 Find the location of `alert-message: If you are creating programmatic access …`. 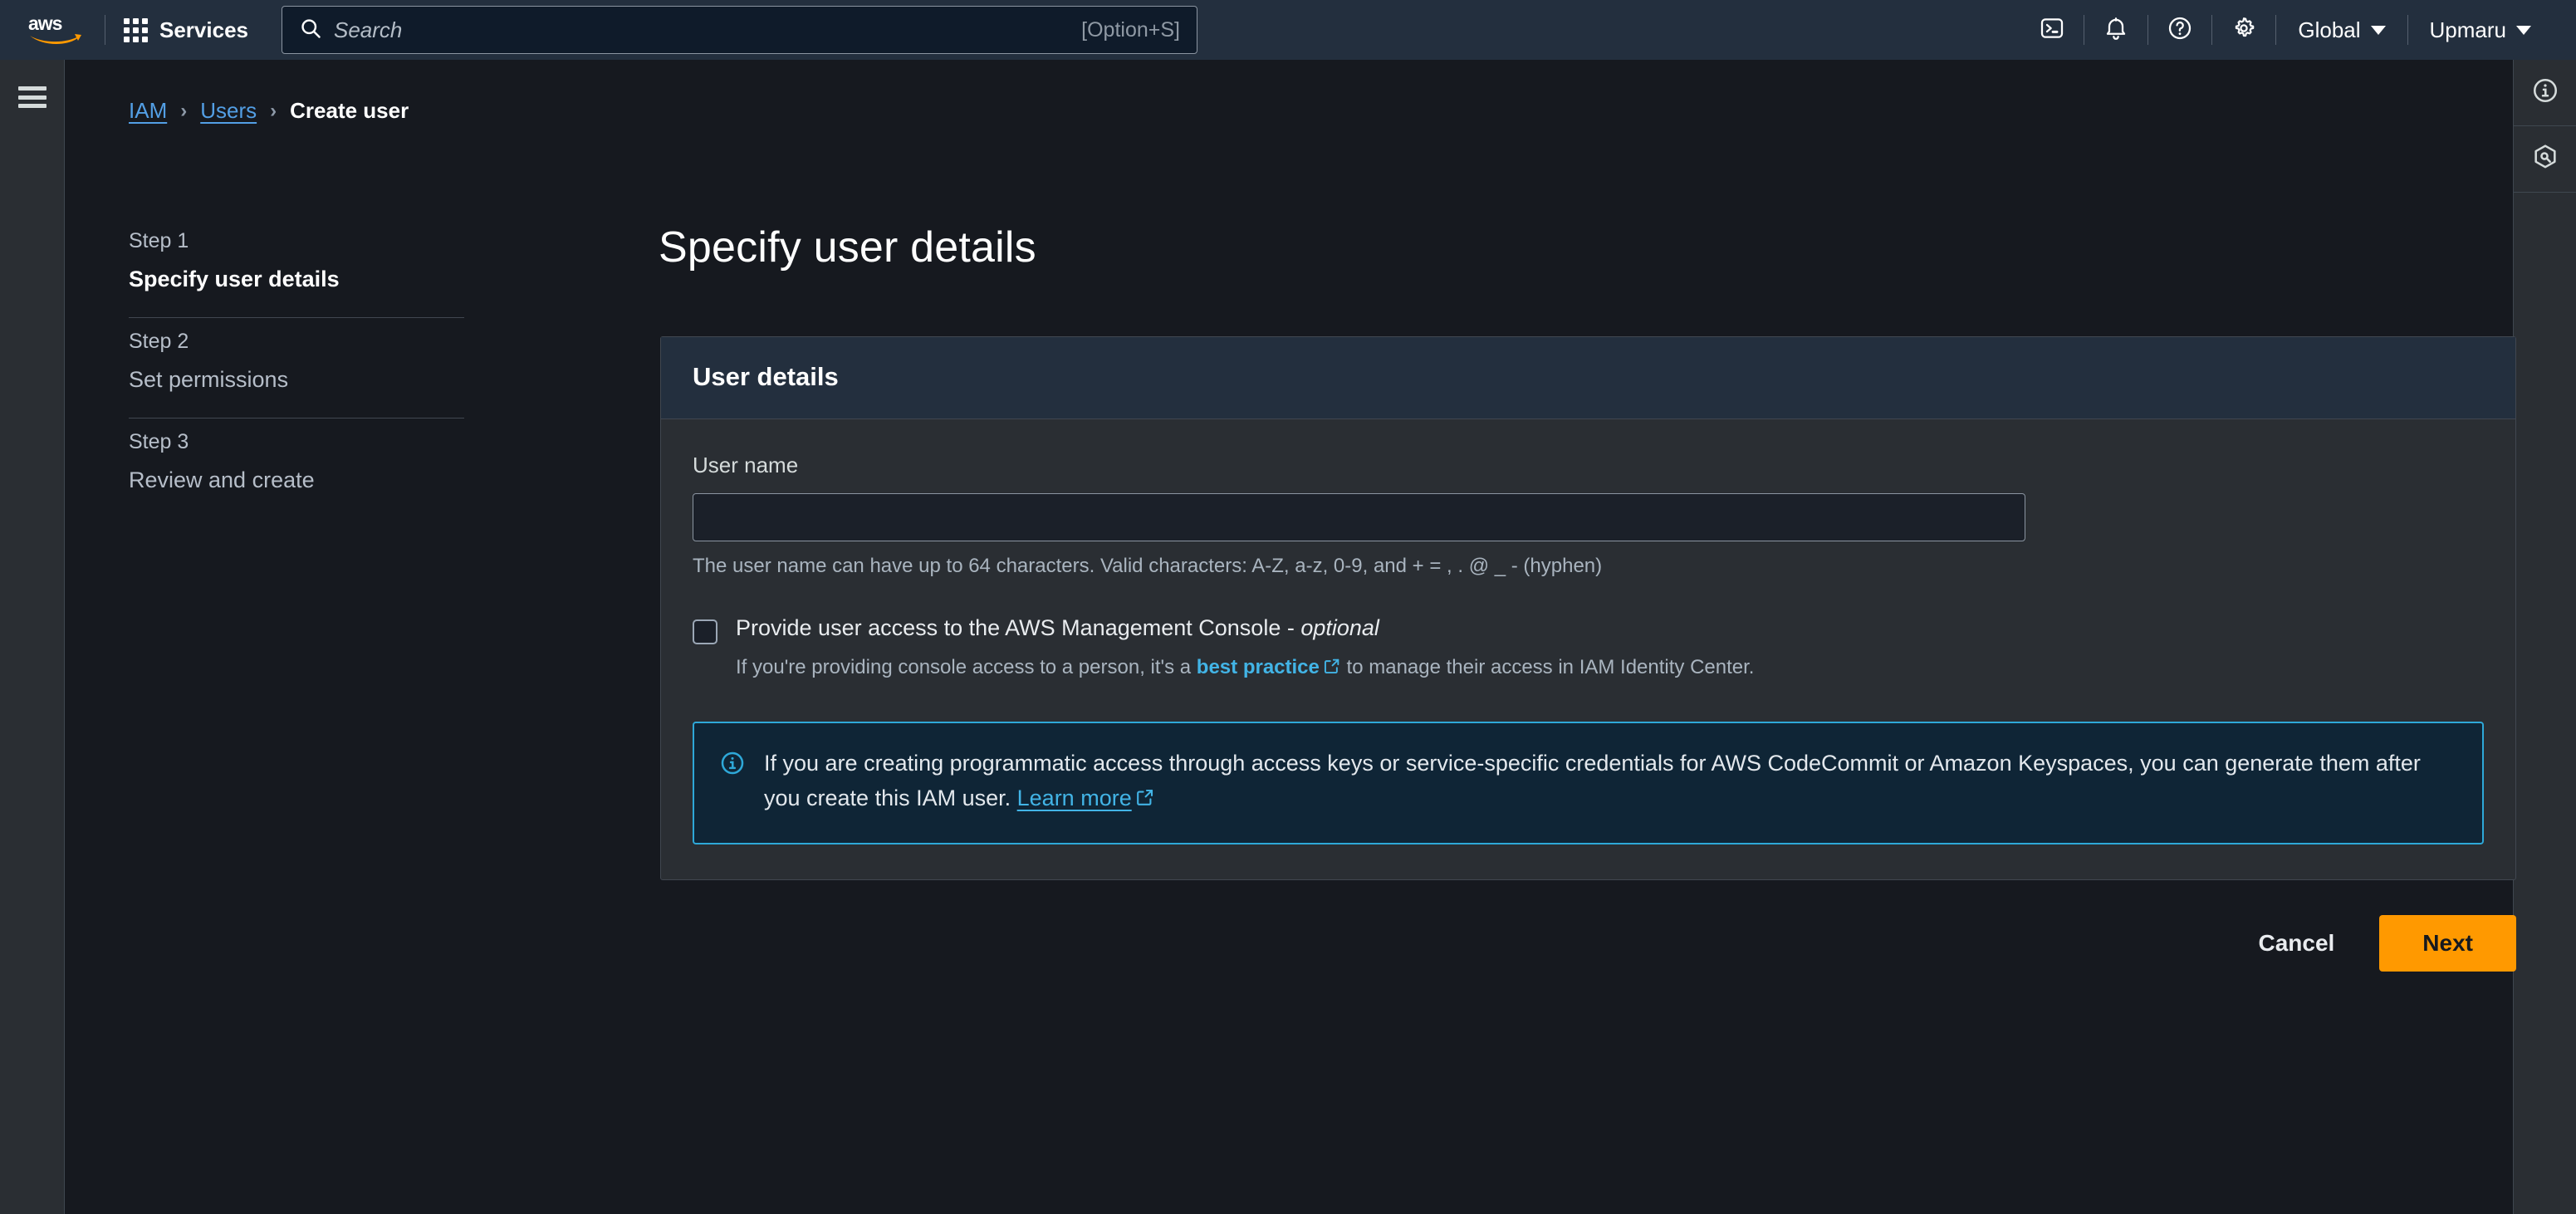

alert-message: If you are creating programmatic access … is located at coordinates (1610, 782).